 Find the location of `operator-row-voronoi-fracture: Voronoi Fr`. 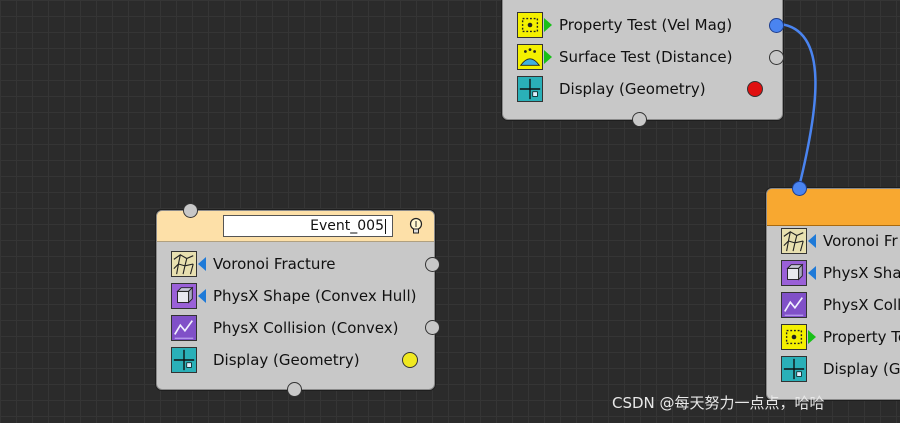

operator-row-voronoi-fracture: Voronoi Fr is located at coordinates (840, 241).